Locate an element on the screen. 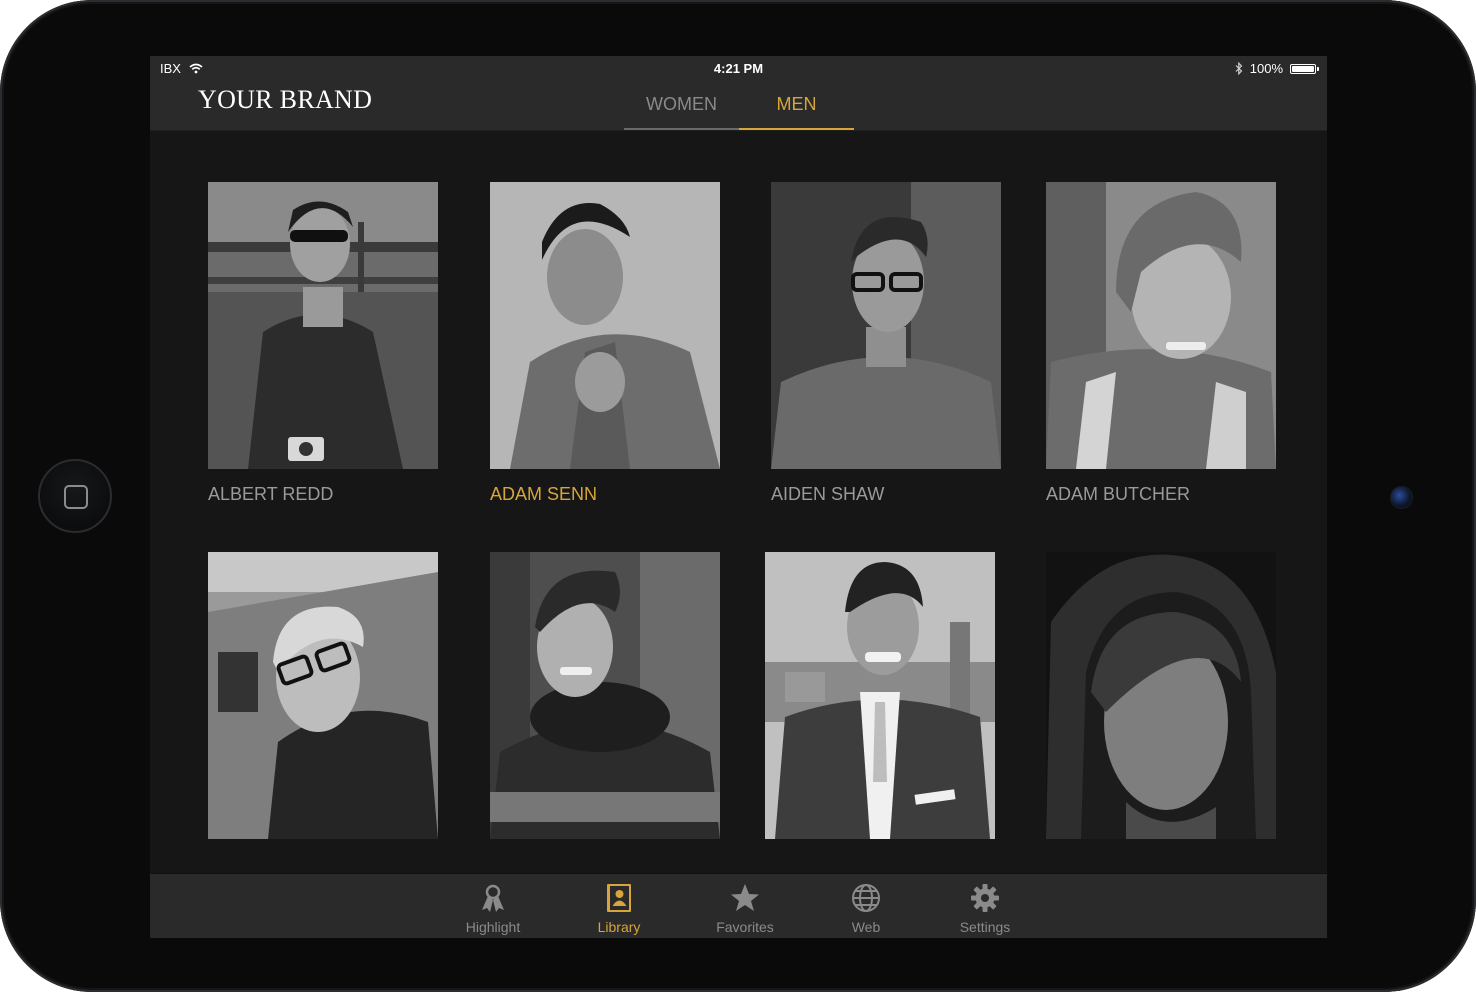 The width and height of the screenshot is (1476, 992). tab-women: WOMEN is located at coordinates (681, 106).